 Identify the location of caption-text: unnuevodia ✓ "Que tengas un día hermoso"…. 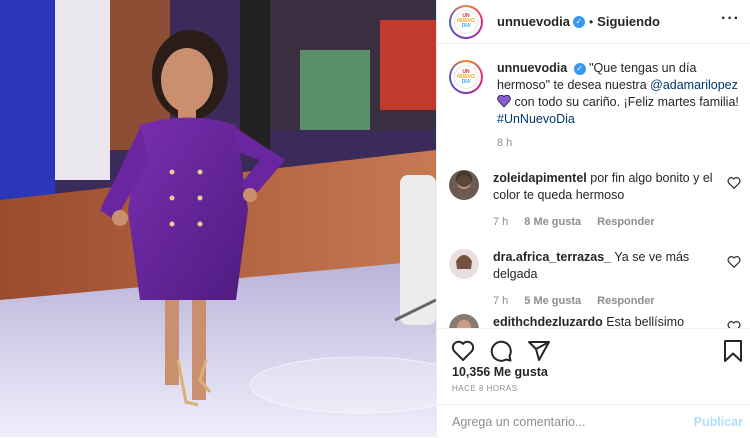
(618, 93).